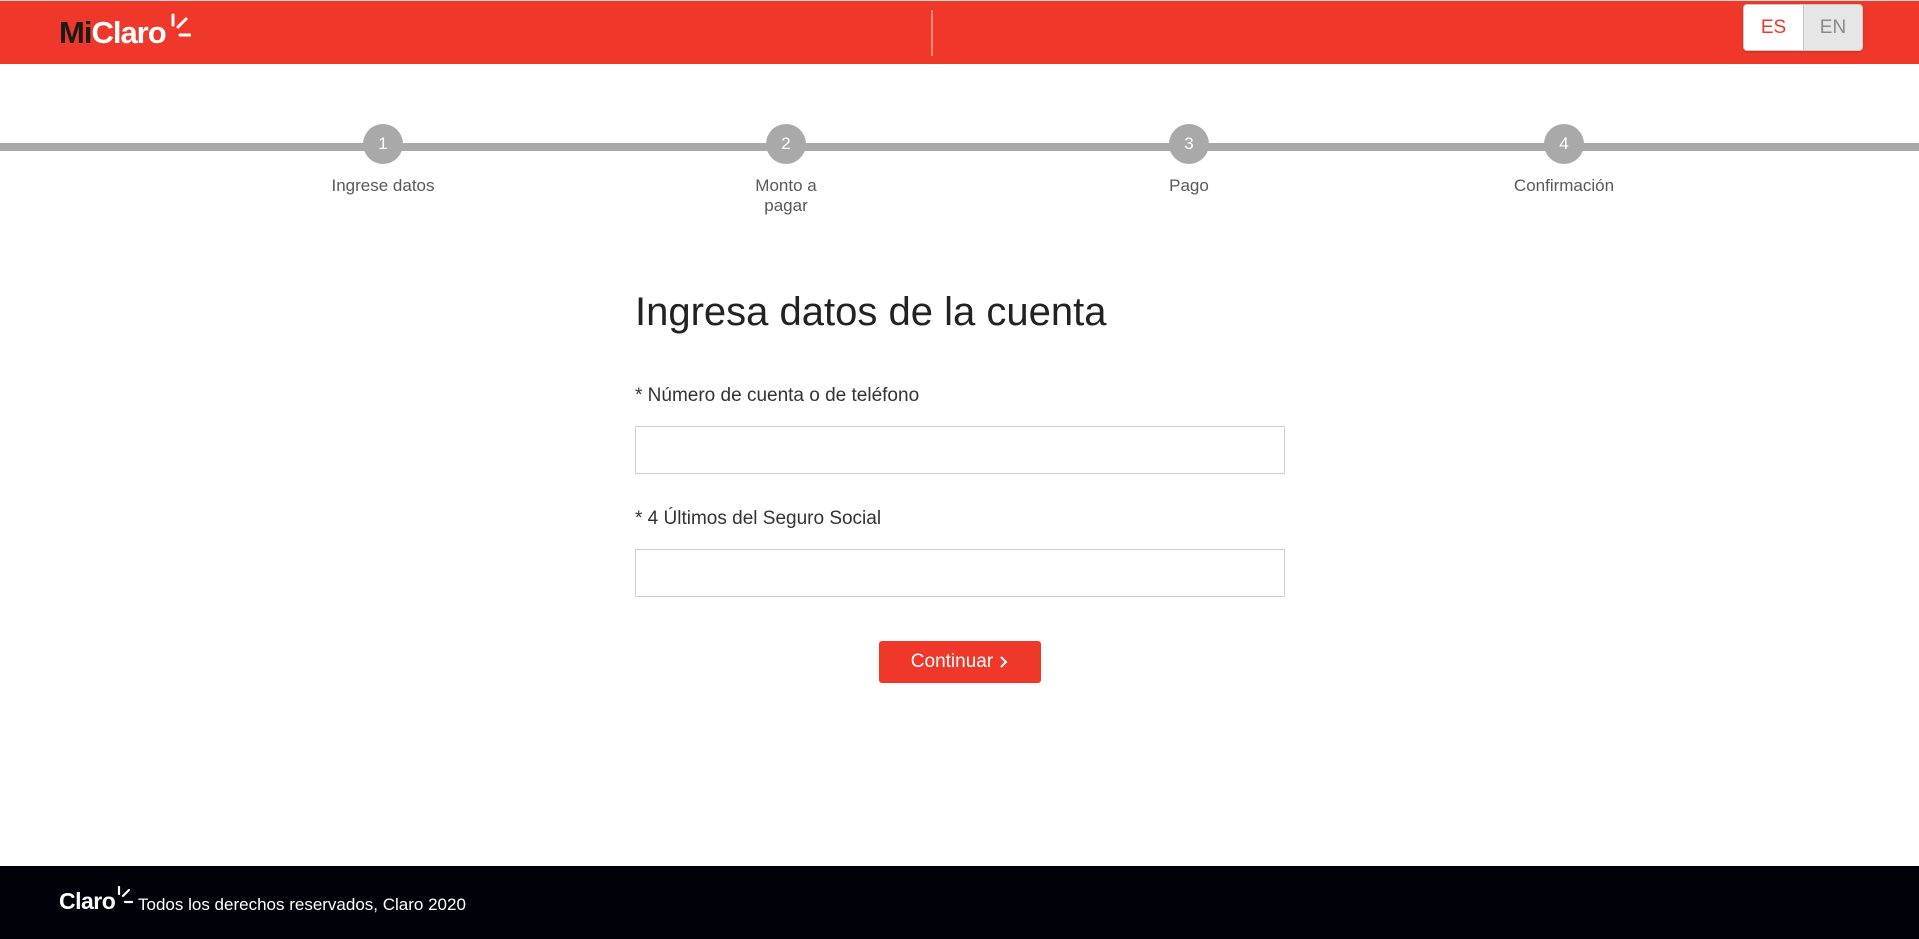 The height and width of the screenshot is (939, 1919). Describe the element at coordinates (758, 518) in the screenshot. I see `ssn-last4-label: * 4 Últimos del Seguro Social` at that location.